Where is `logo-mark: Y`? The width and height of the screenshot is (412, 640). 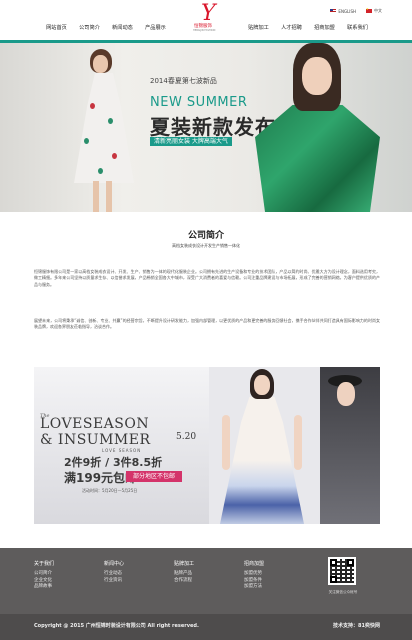
logo-mark: Y is located at coordinates (208, 13).